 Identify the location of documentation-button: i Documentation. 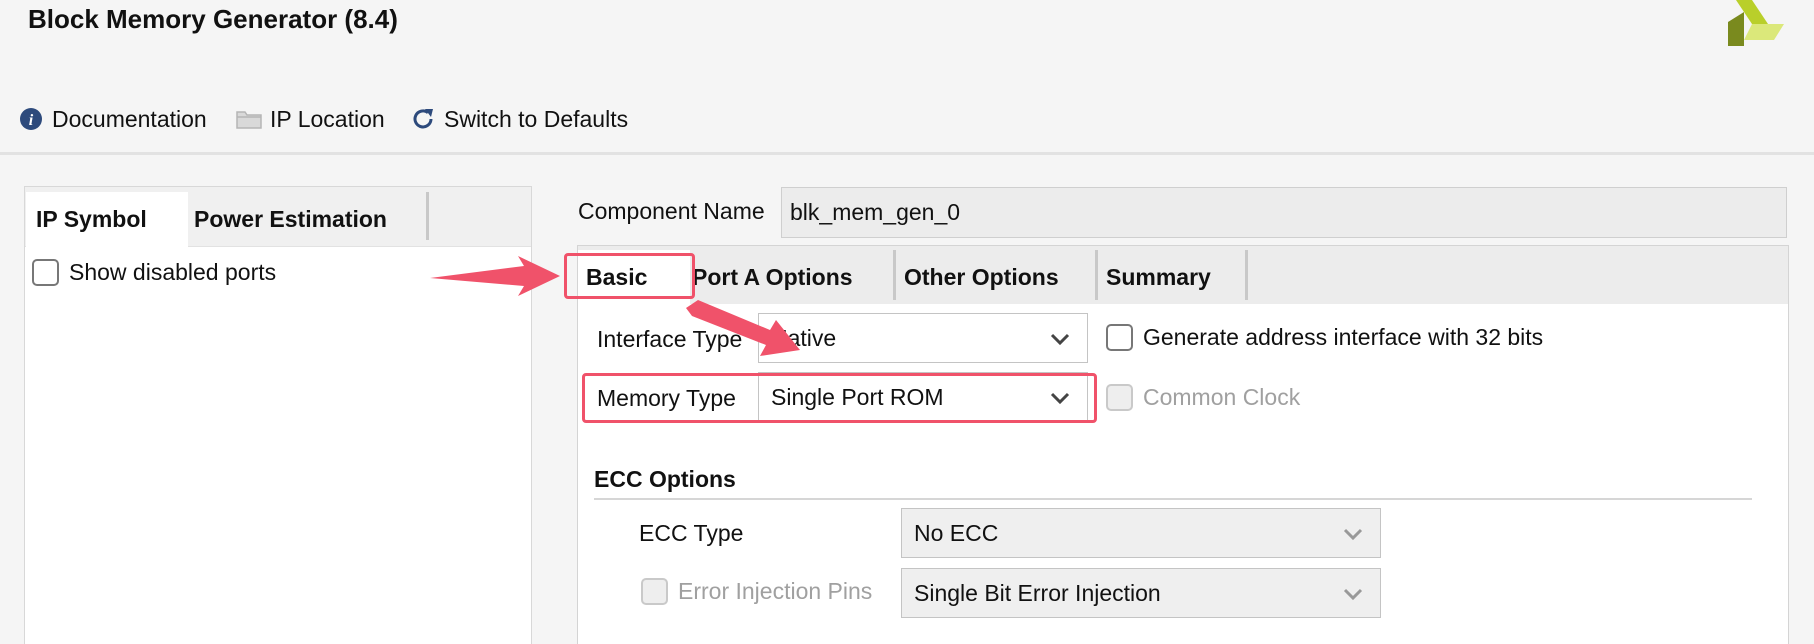
(112, 119).